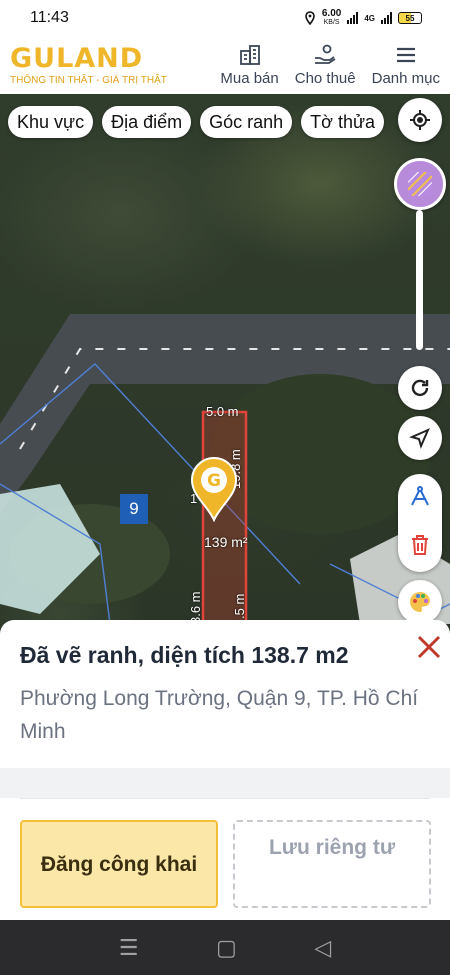 This screenshot has width=450, height=975. I want to click on home-icon: ▢, so click(226, 948).